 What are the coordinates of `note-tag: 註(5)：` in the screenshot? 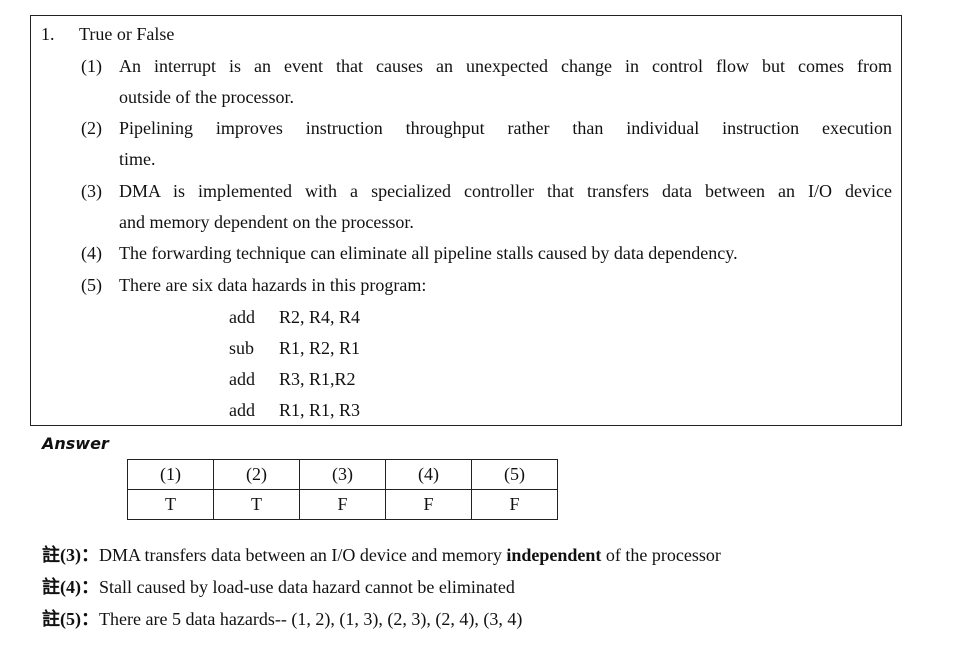 It's located at (70, 619).